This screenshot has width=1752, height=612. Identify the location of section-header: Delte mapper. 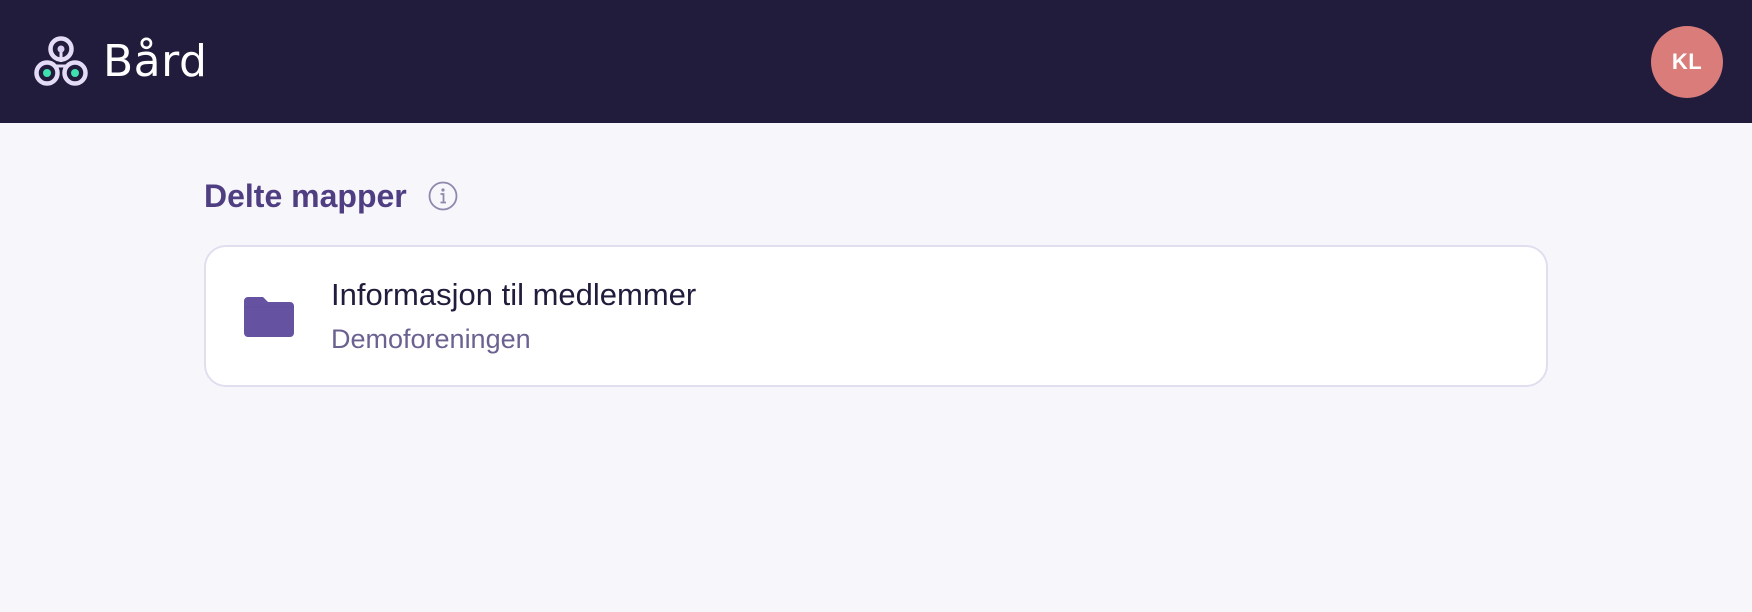
(876, 196).